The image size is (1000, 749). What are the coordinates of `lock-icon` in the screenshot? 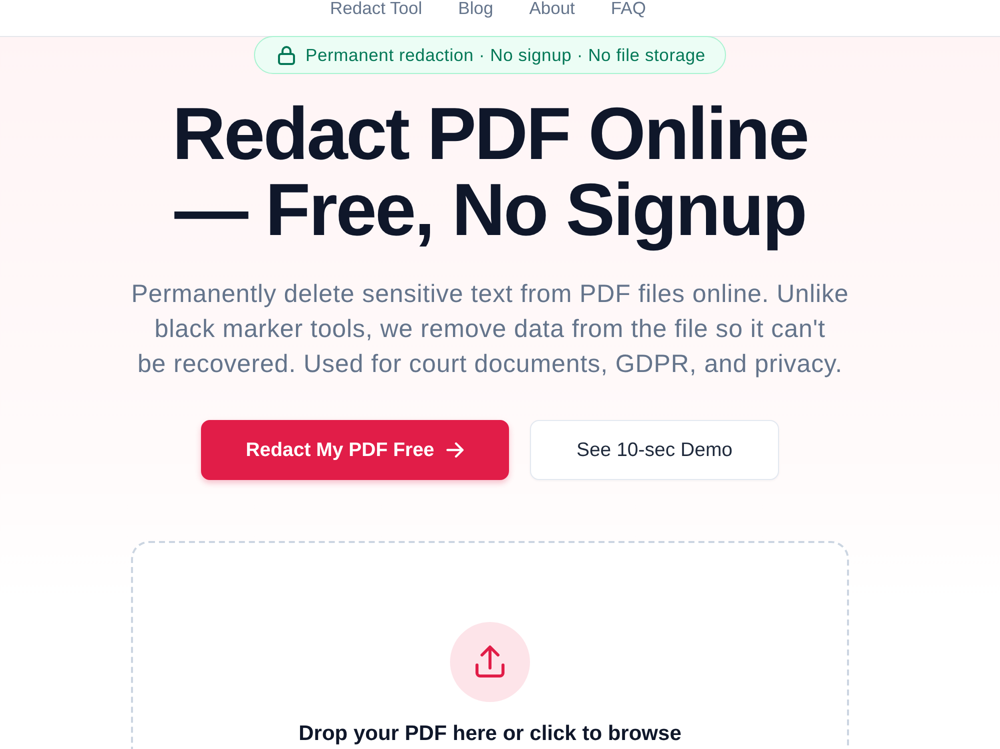 It's located at (286, 55).